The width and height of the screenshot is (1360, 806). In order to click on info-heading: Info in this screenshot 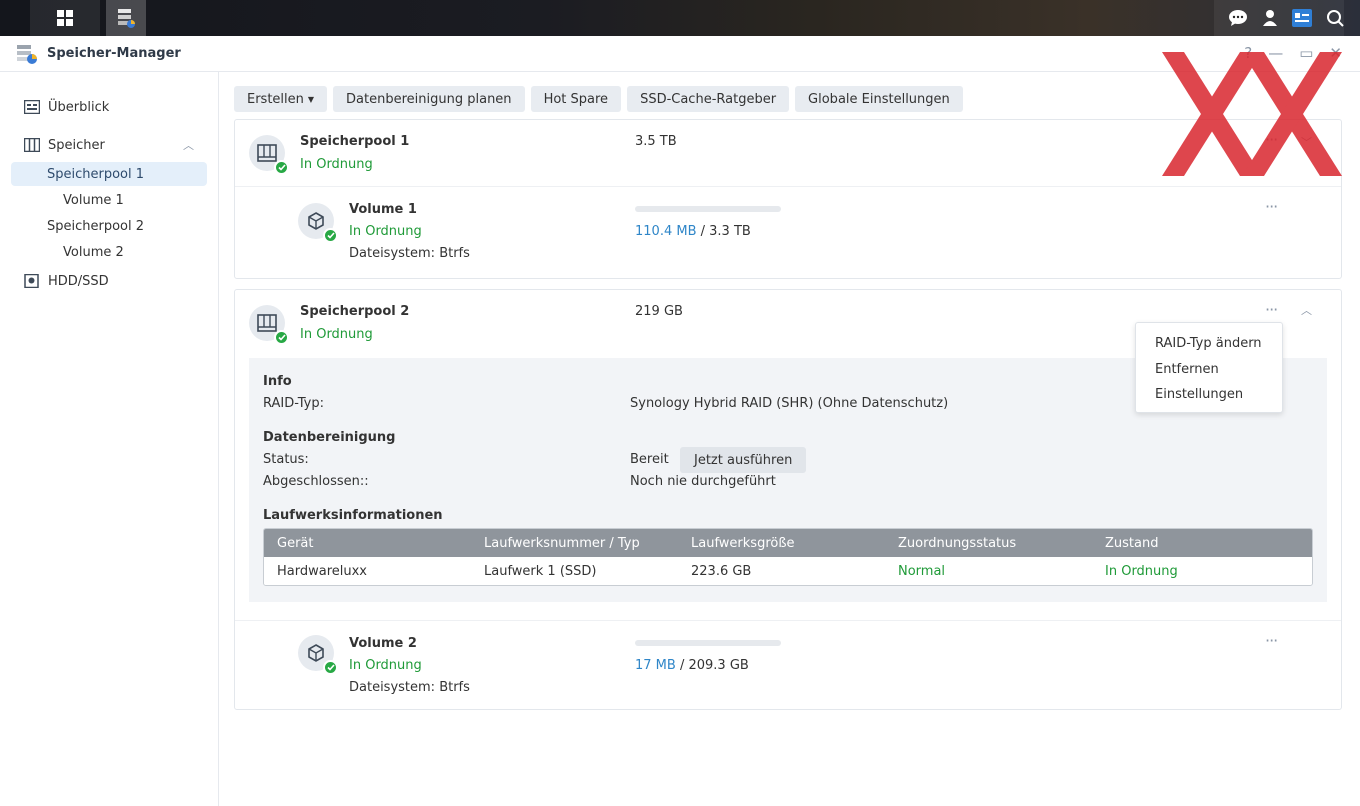, I will do `click(277, 381)`.